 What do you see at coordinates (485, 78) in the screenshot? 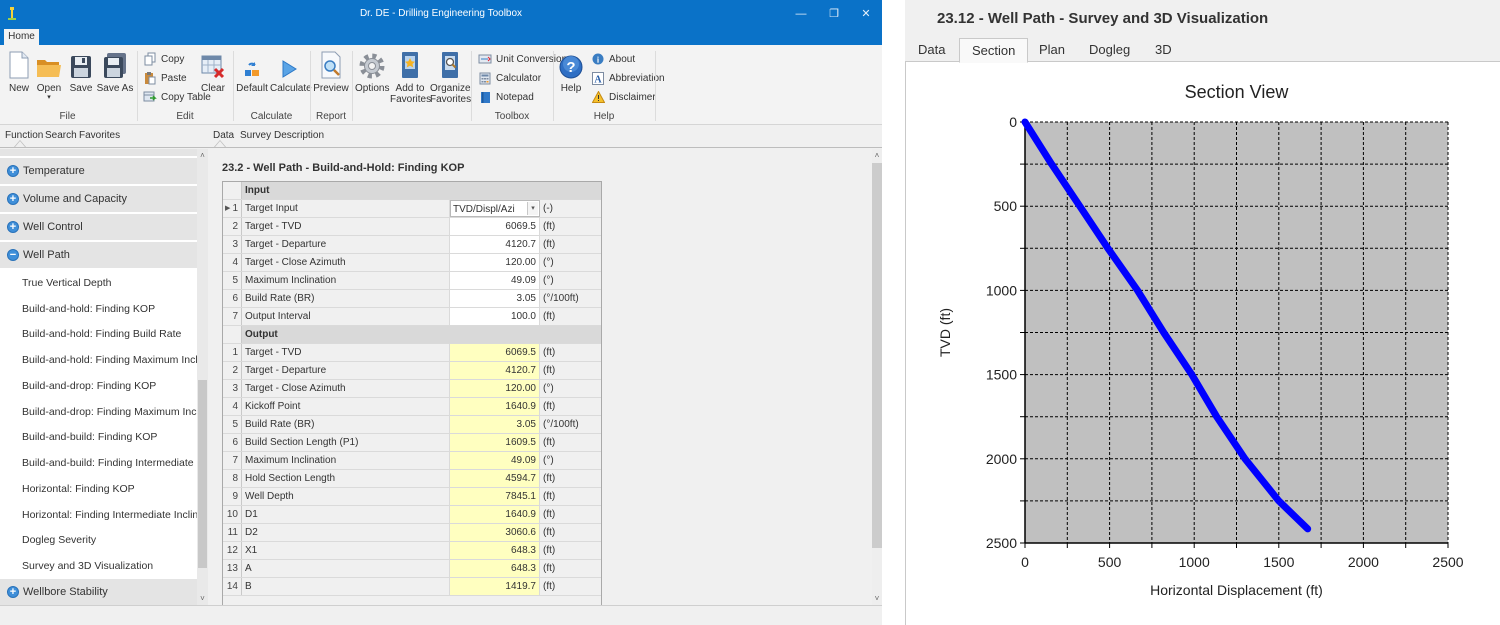
I see `calculator-icon` at bounding box center [485, 78].